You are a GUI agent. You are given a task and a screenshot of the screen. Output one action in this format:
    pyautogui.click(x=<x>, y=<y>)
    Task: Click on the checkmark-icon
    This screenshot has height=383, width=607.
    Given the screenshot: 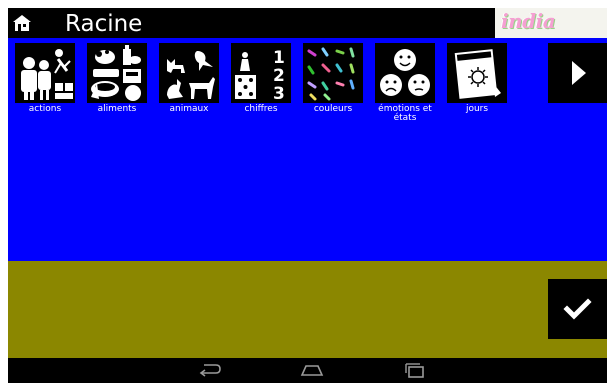 What is the action you would take?
    pyautogui.click(x=577, y=309)
    